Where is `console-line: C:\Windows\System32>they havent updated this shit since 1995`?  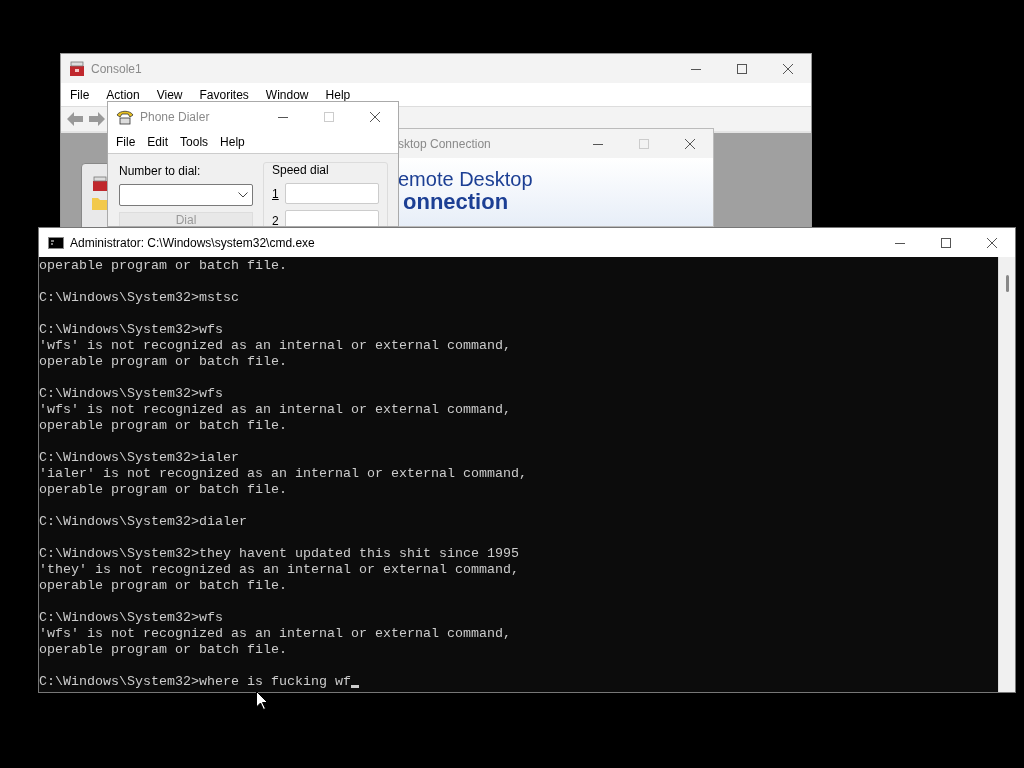
console-line: C:\Windows\System32>they havent updated this shit since 1995 is located at coordinates (279, 554).